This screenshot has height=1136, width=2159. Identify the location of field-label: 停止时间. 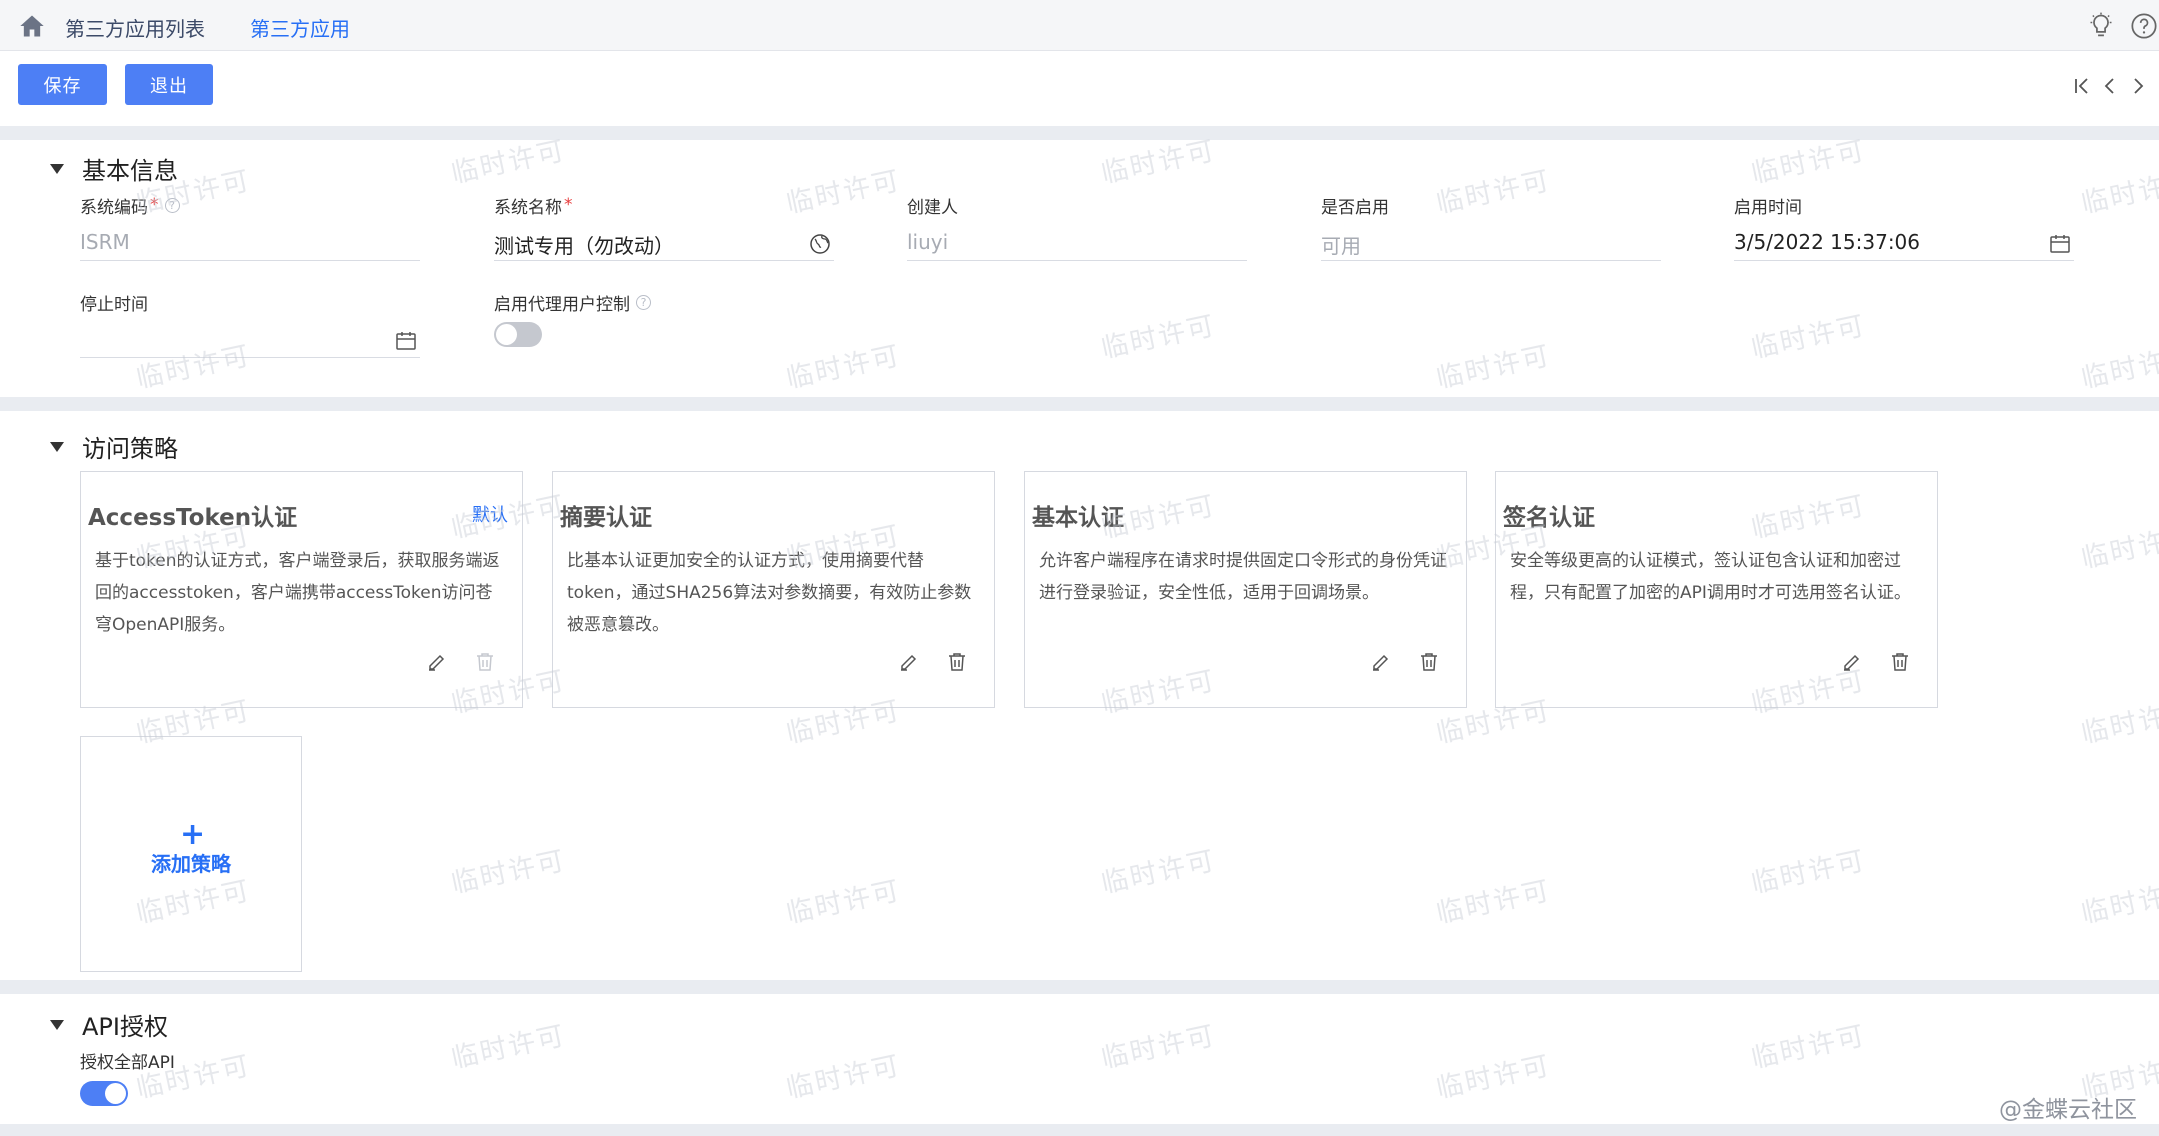
(114, 304).